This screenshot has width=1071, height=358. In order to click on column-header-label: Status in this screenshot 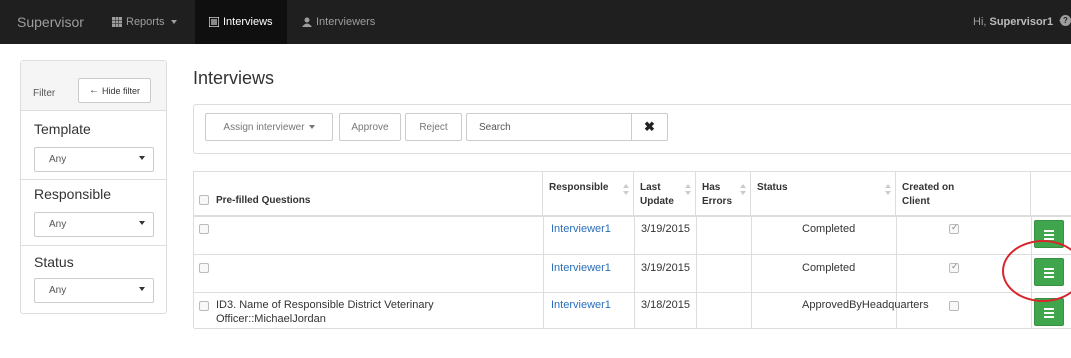, I will do `click(772, 187)`.